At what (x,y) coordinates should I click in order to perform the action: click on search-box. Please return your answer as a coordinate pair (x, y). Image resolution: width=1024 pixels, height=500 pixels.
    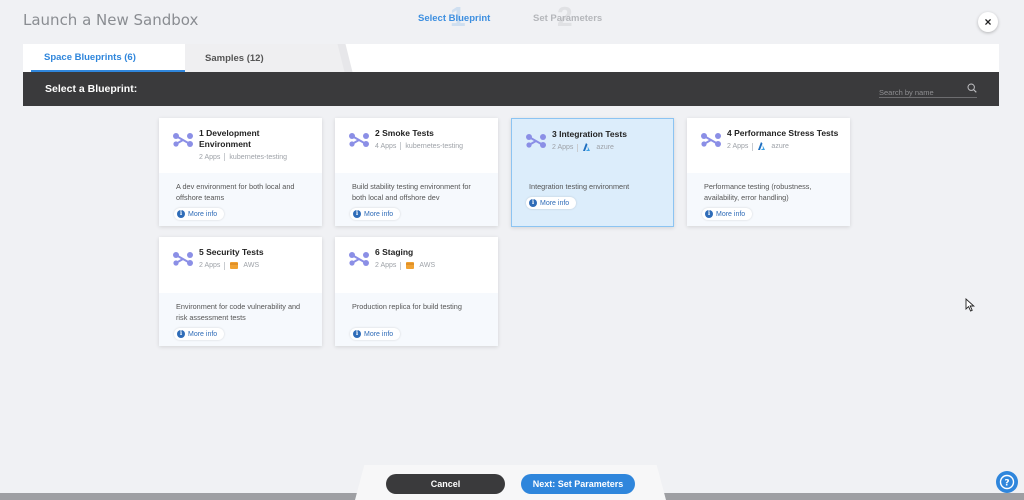
    Looking at the image, I should click on (928, 90).